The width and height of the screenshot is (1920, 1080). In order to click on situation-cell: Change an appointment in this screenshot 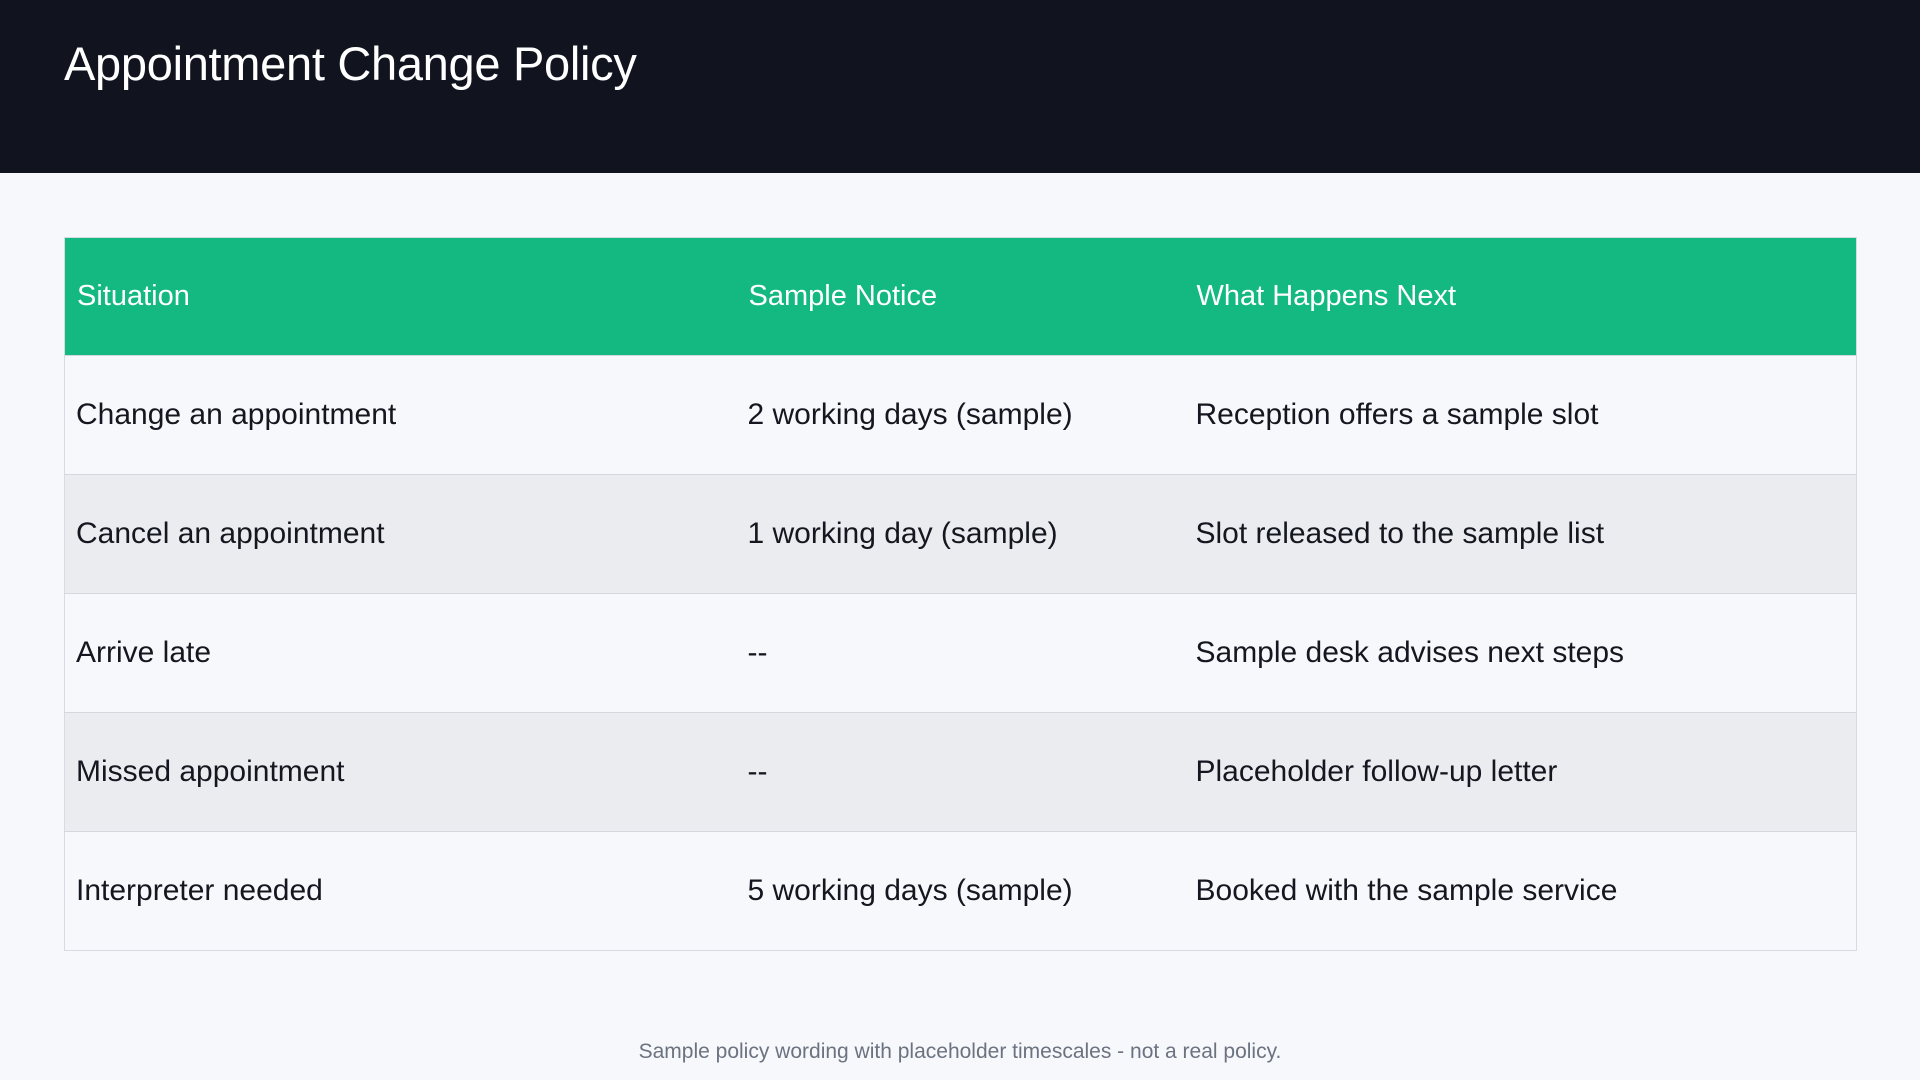, I will do `click(400, 415)`.